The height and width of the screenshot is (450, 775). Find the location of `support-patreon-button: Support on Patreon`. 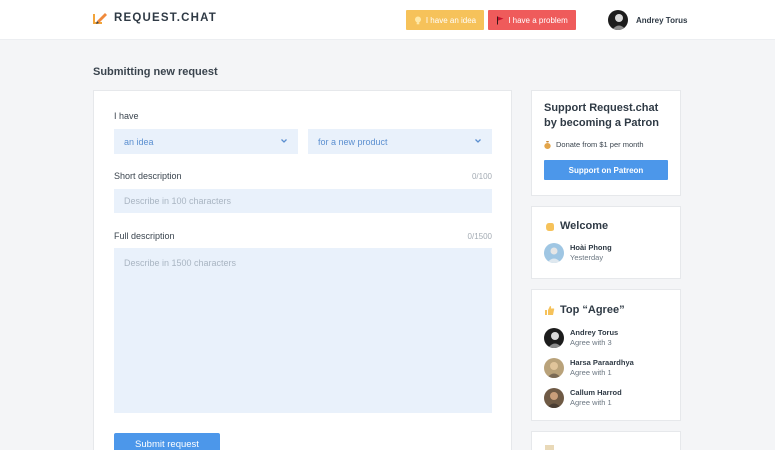

support-patreon-button: Support on Patreon is located at coordinates (606, 170).